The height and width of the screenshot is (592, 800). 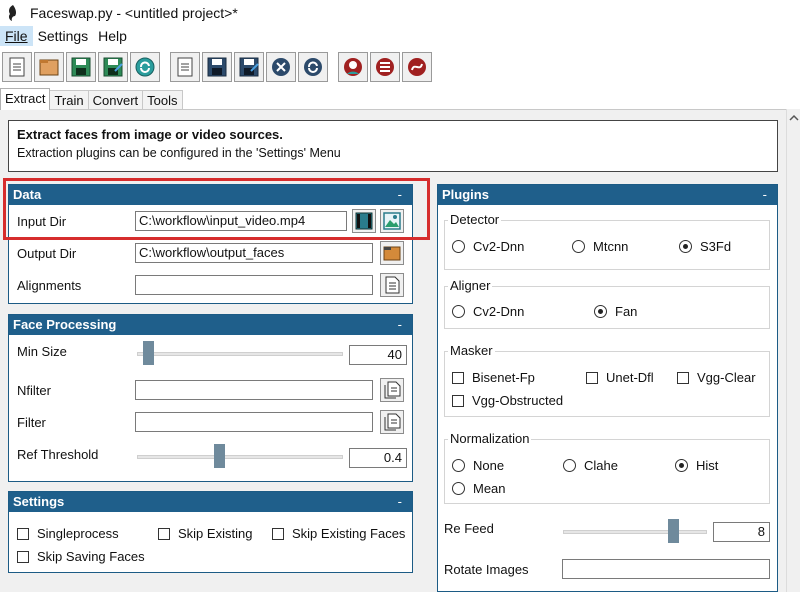 What do you see at coordinates (479, 488) in the screenshot?
I see `normalization-option-mean: Mean` at bounding box center [479, 488].